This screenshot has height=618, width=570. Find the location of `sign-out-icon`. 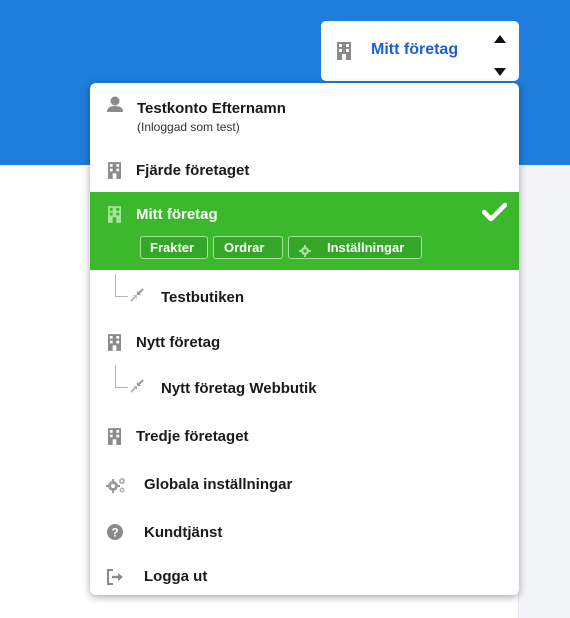

sign-out-icon is located at coordinates (116, 579).